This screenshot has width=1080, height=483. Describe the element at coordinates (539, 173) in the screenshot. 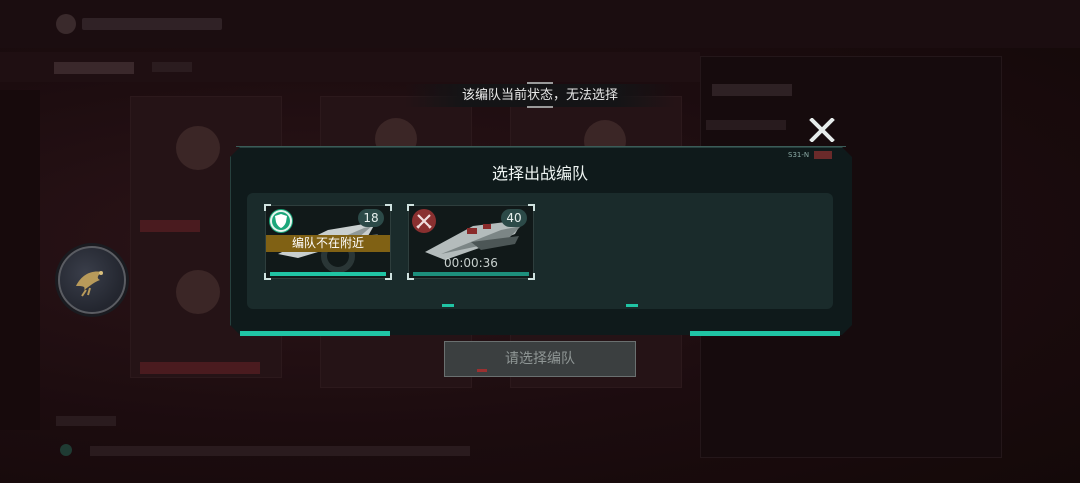

I see `dialog-title: 选择出战编队` at that location.